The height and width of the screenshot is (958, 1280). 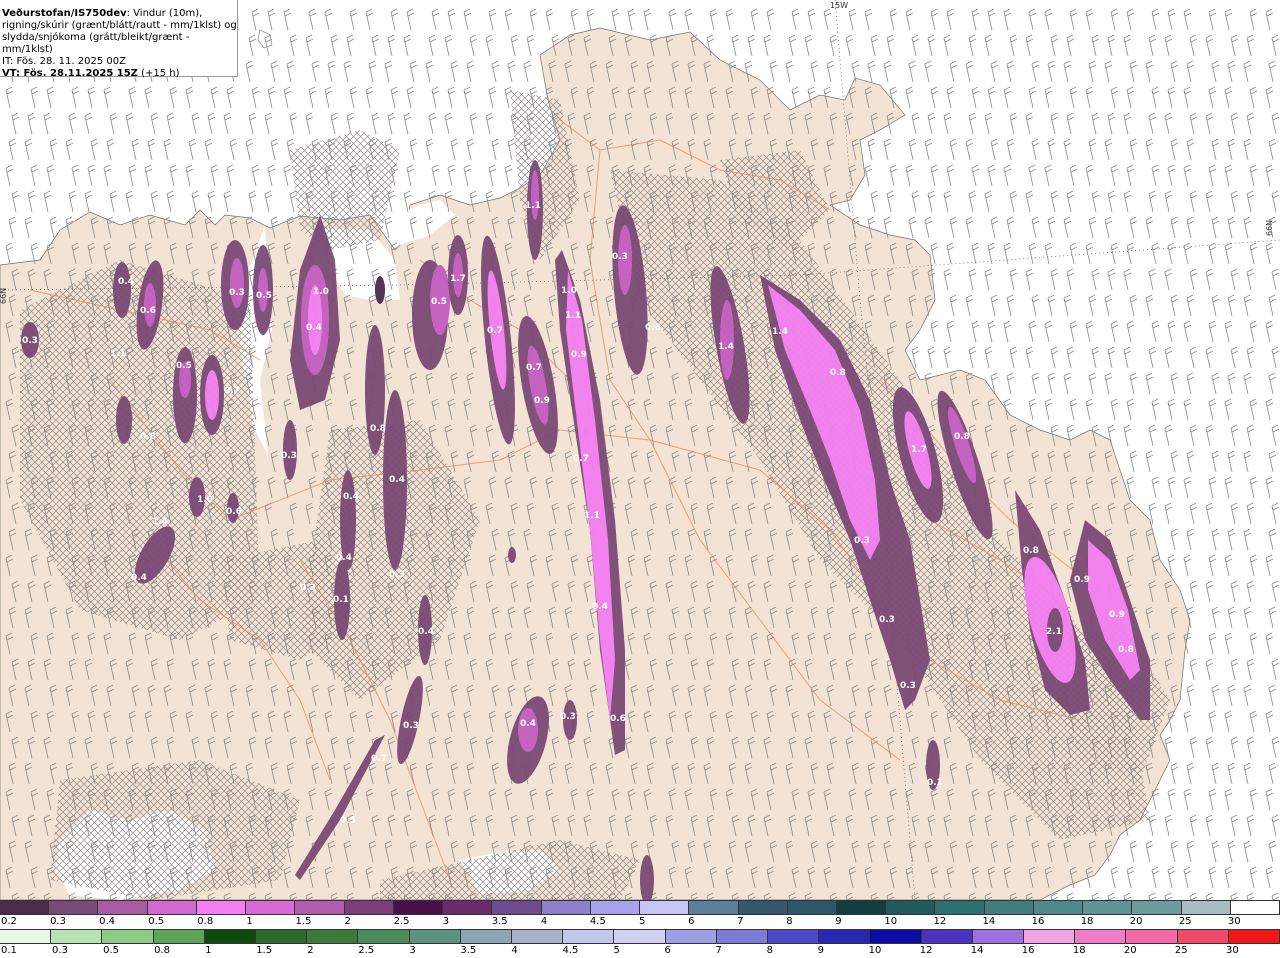 What do you see at coordinates (926, 950) in the screenshot?
I see `legend_rain-tick-label: 12` at bounding box center [926, 950].